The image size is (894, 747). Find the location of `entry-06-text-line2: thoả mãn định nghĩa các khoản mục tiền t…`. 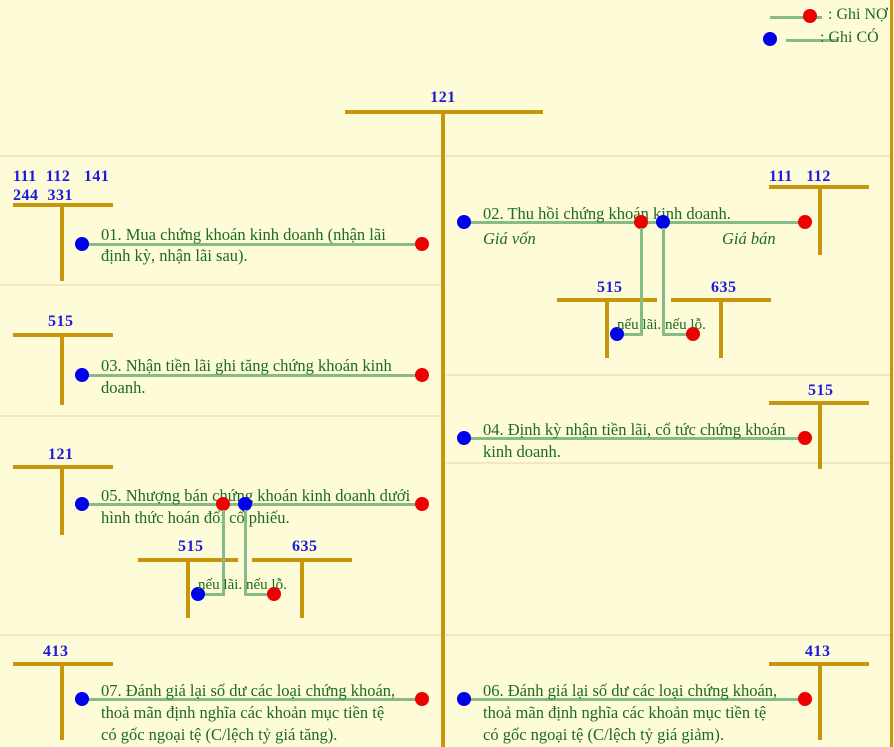

entry-06-text-line2: thoả mãn định nghĩa các khoản mục tiền t… is located at coordinates (625, 712).